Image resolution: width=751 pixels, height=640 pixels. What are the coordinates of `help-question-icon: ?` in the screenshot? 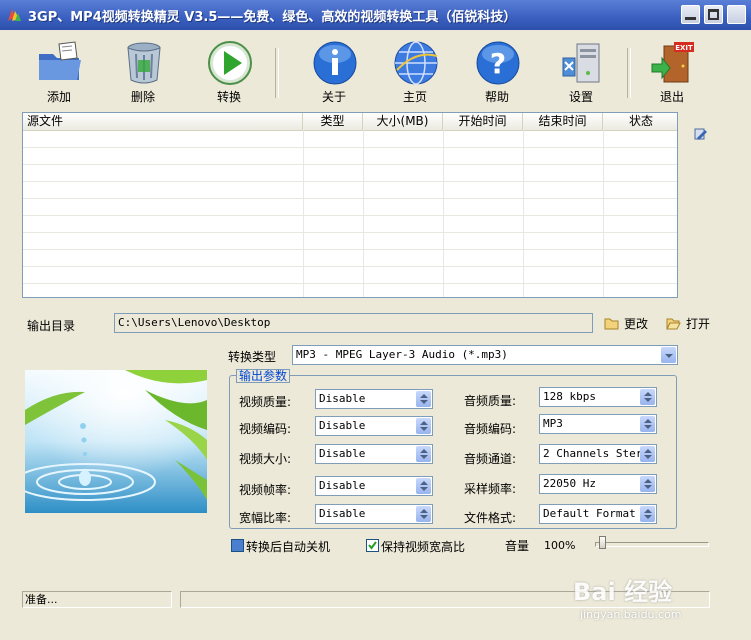 It's located at (498, 63).